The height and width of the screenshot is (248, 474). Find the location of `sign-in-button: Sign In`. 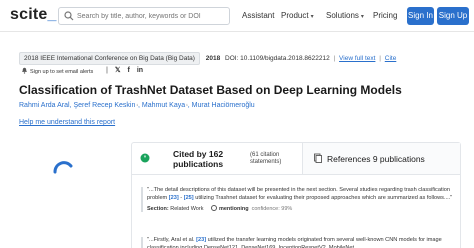

sign-in-button: Sign In is located at coordinates (420, 16).